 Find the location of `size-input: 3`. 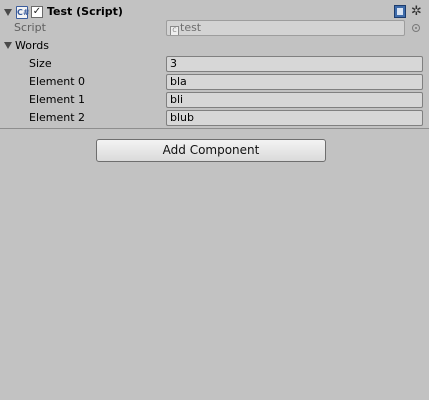

size-input: 3 is located at coordinates (294, 64).